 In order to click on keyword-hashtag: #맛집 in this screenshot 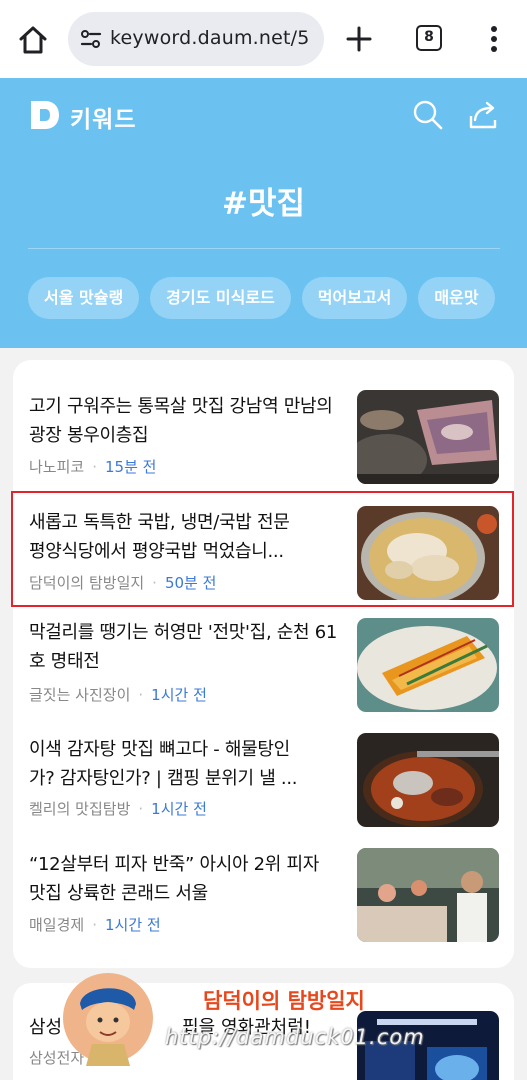, I will do `click(263, 204)`.